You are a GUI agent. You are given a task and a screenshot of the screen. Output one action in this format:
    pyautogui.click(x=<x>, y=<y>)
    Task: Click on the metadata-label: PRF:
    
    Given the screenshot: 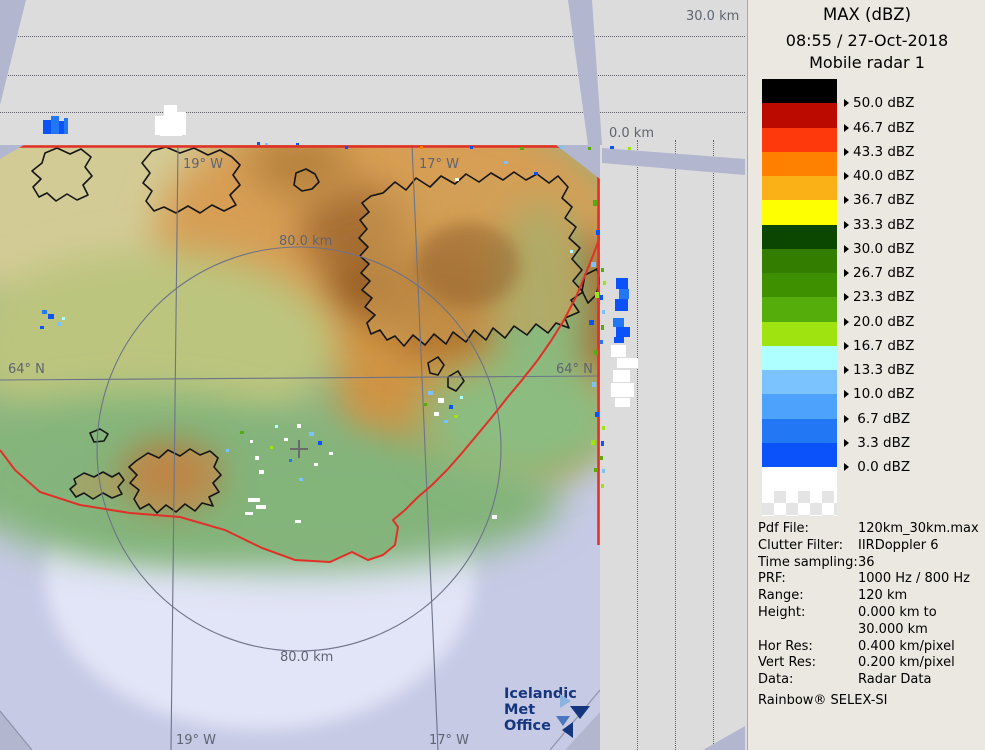 What is the action you would take?
    pyautogui.click(x=772, y=579)
    